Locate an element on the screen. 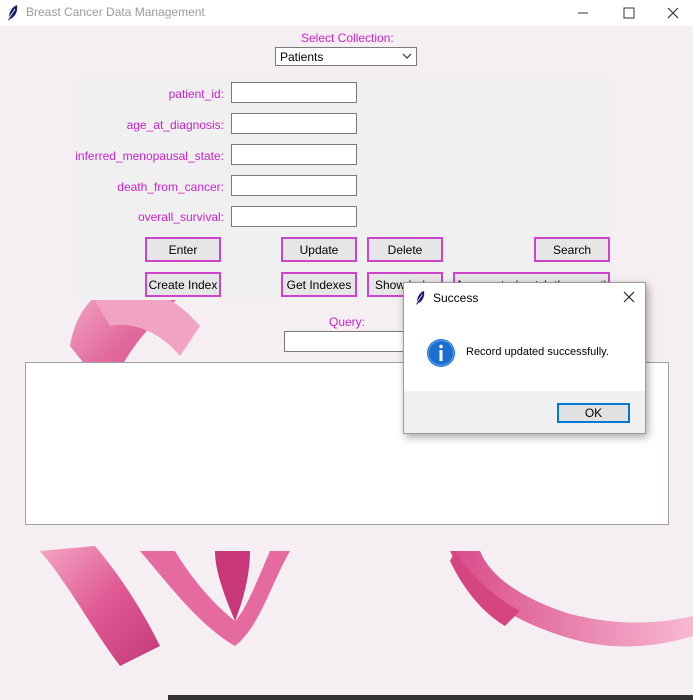 This screenshot has height=700, width=693. dialog-close-icon is located at coordinates (629, 297).